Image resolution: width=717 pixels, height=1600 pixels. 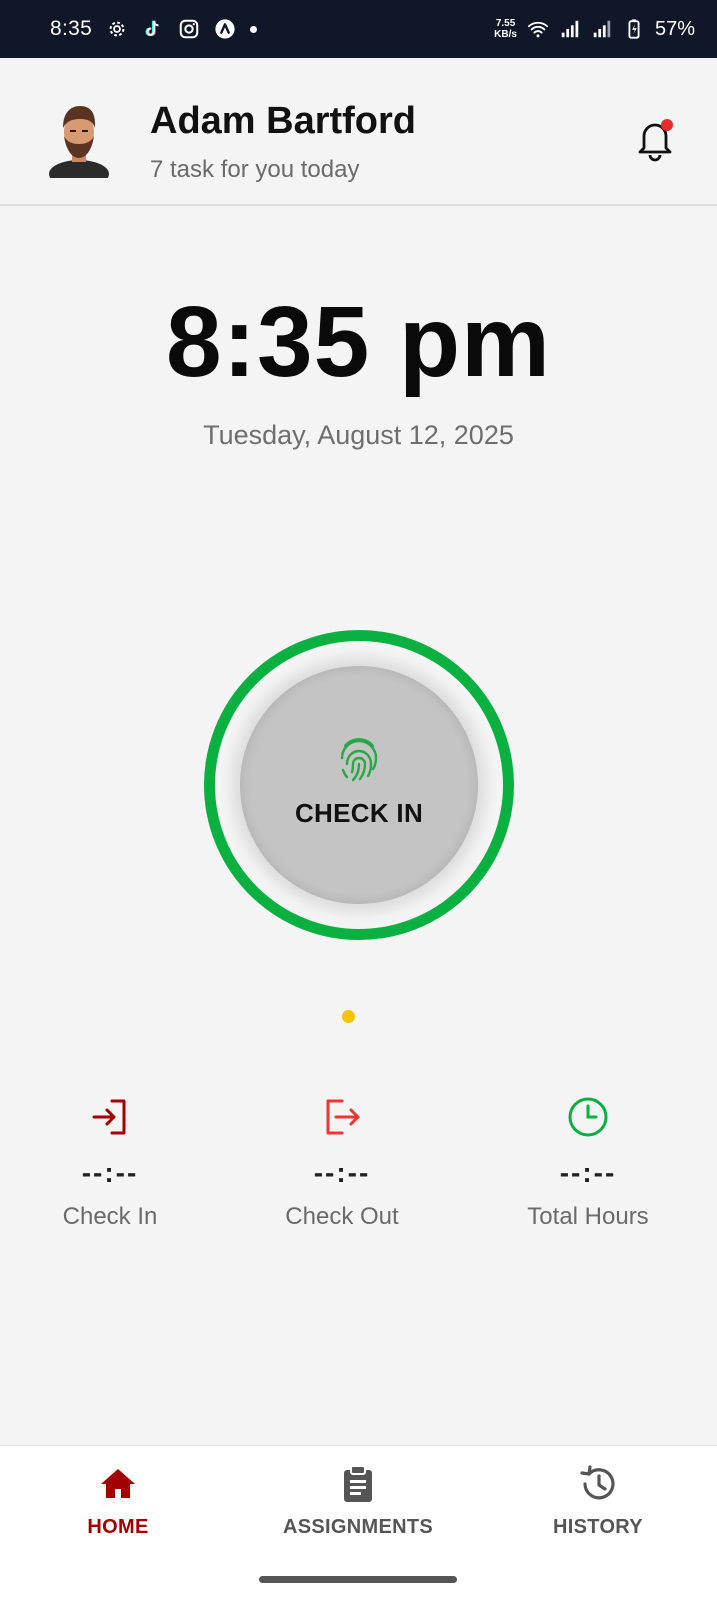 I want to click on nav-assignments: ASSIGNMENTS, so click(x=358, y=1501).